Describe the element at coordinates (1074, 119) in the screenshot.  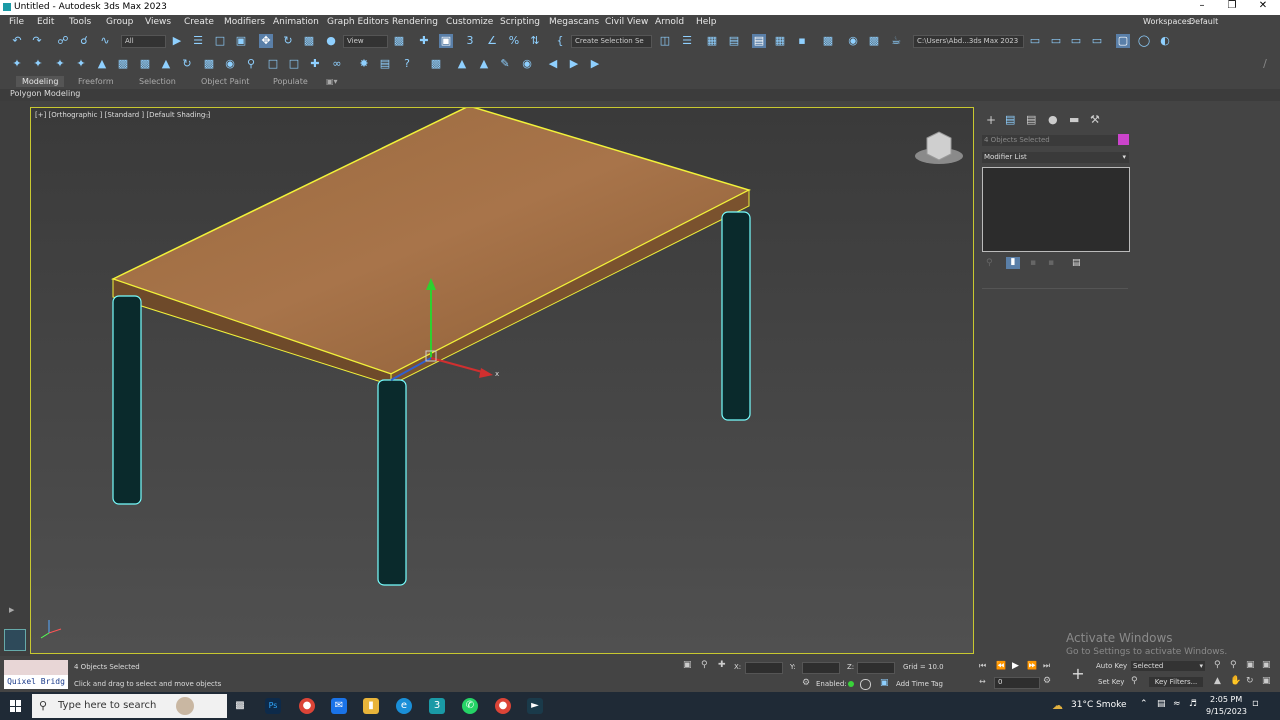
I see `display-tab-icon: ▬` at that location.